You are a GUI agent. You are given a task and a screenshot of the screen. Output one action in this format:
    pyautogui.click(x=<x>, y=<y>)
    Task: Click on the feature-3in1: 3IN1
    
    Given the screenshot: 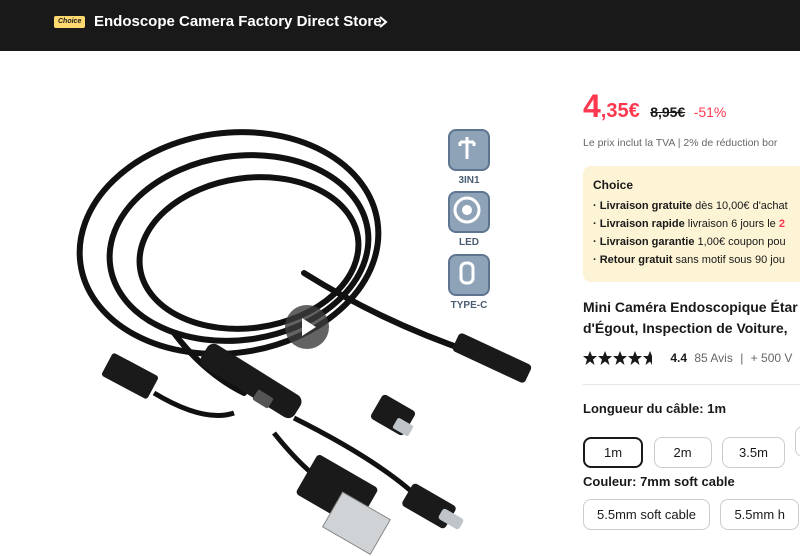 What is the action you would take?
    pyautogui.click(x=469, y=157)
    